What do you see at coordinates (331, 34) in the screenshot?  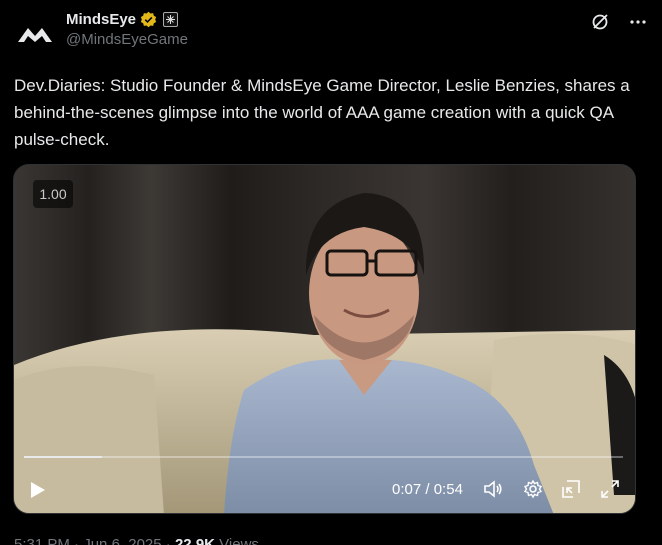 I see `tweet-header: MindsEye @MindsEyeGame` at bounding box center [331, 34].